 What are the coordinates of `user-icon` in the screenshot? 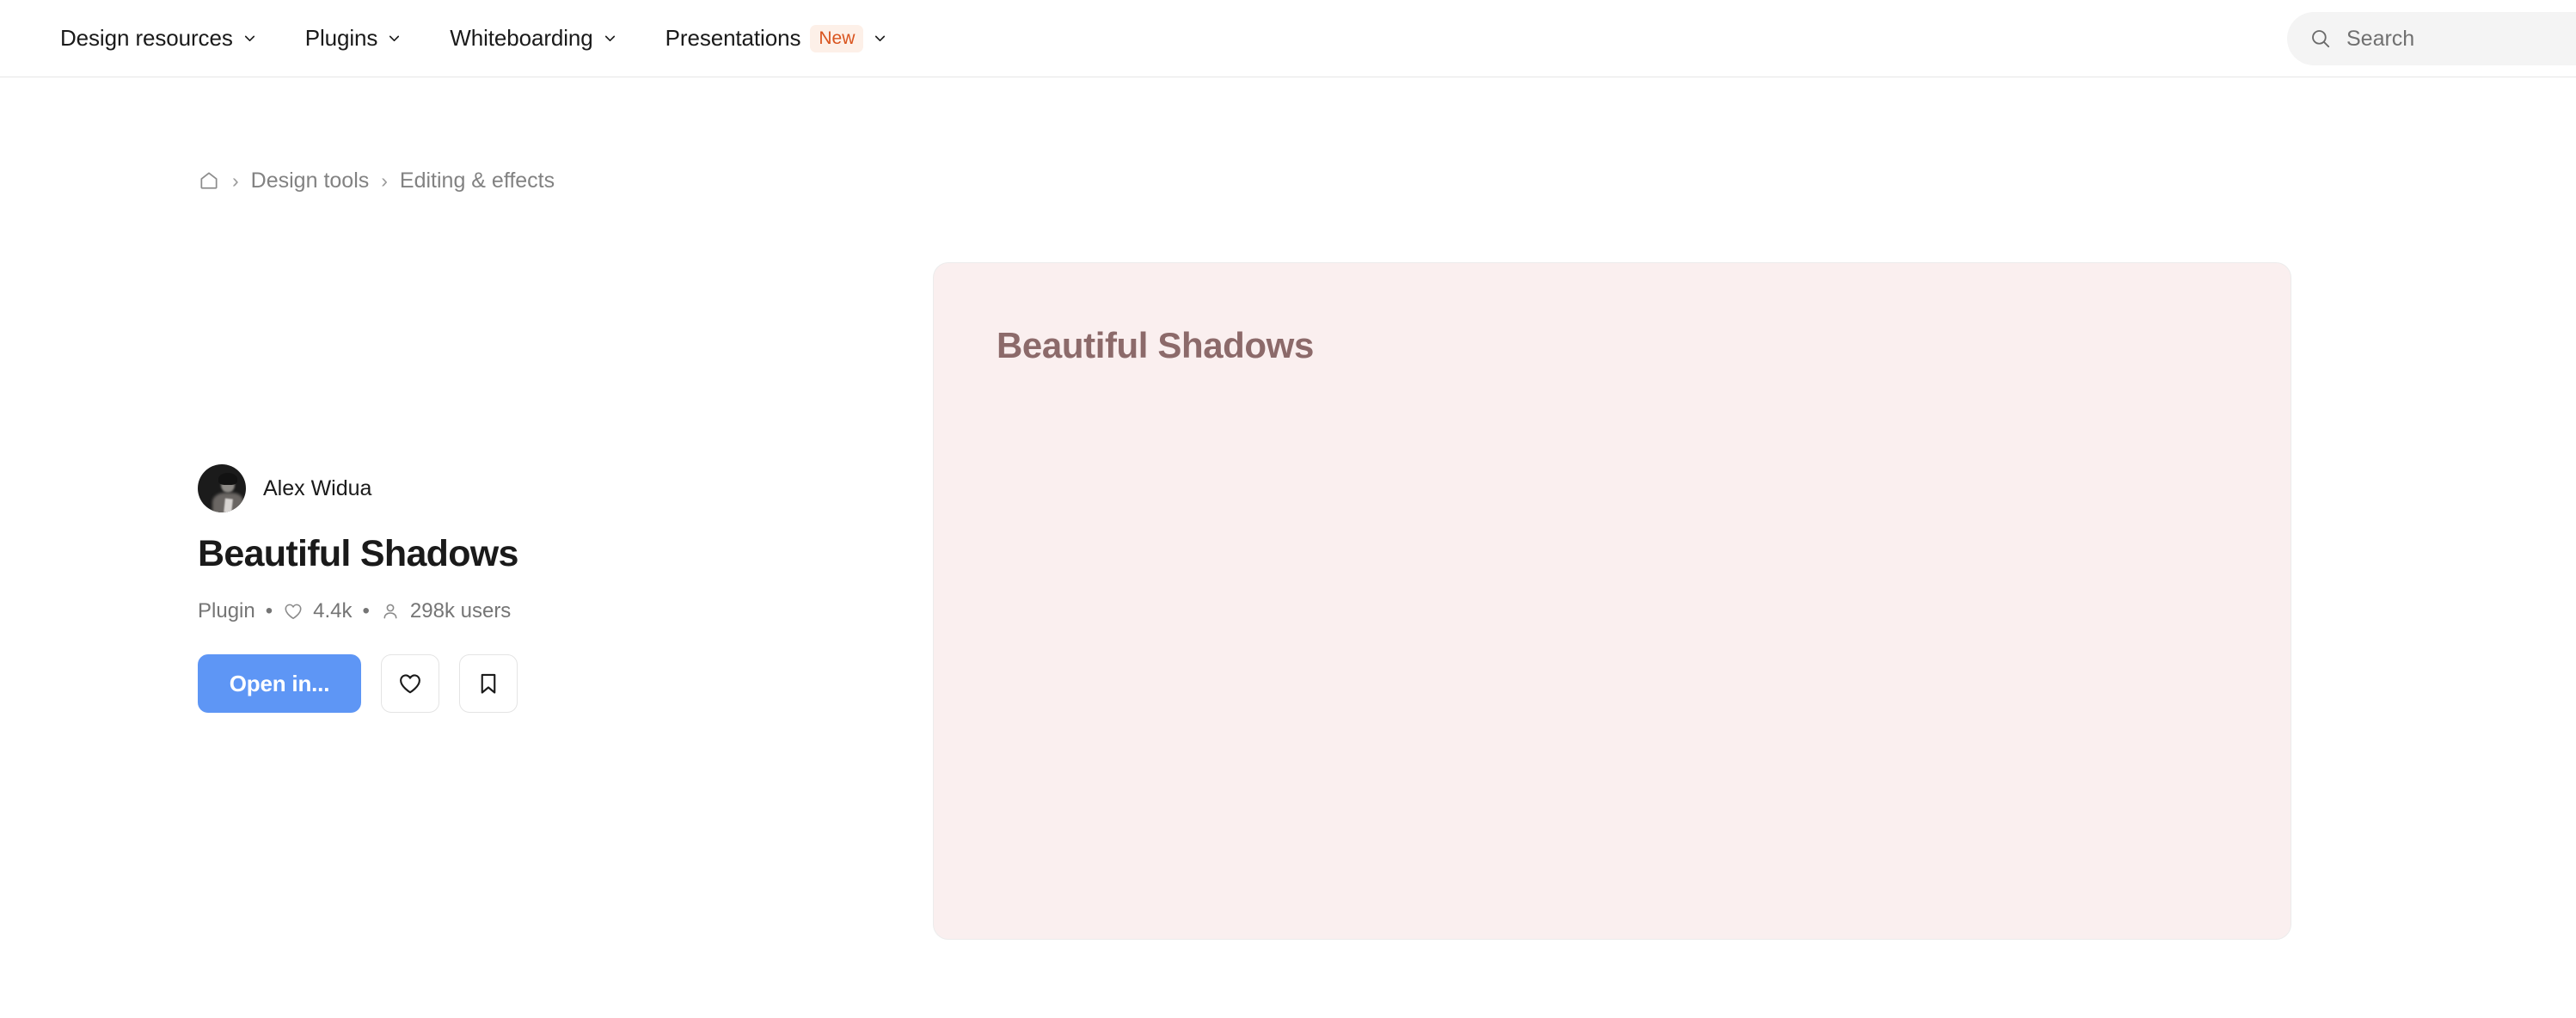 It's located at (390, 611).